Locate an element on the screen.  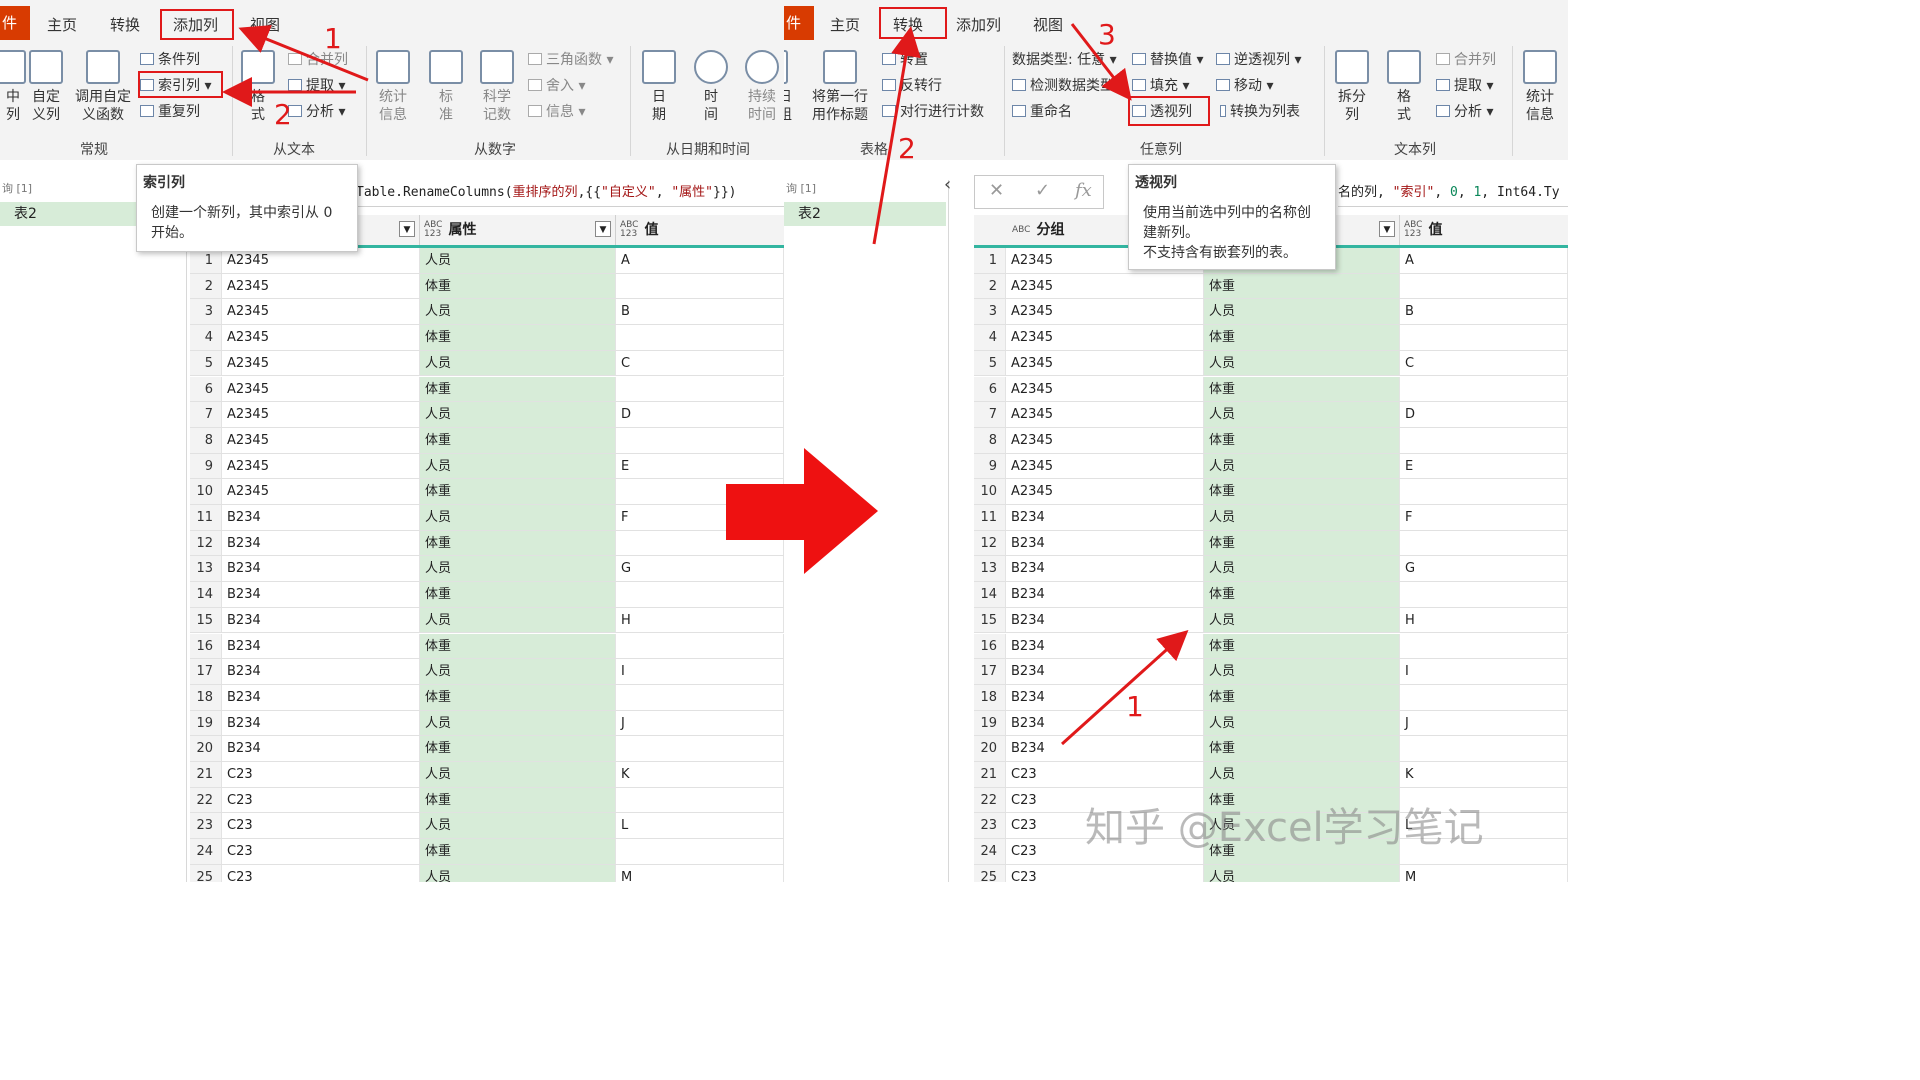
row-number: 10 is located at coordinates (990, 491).